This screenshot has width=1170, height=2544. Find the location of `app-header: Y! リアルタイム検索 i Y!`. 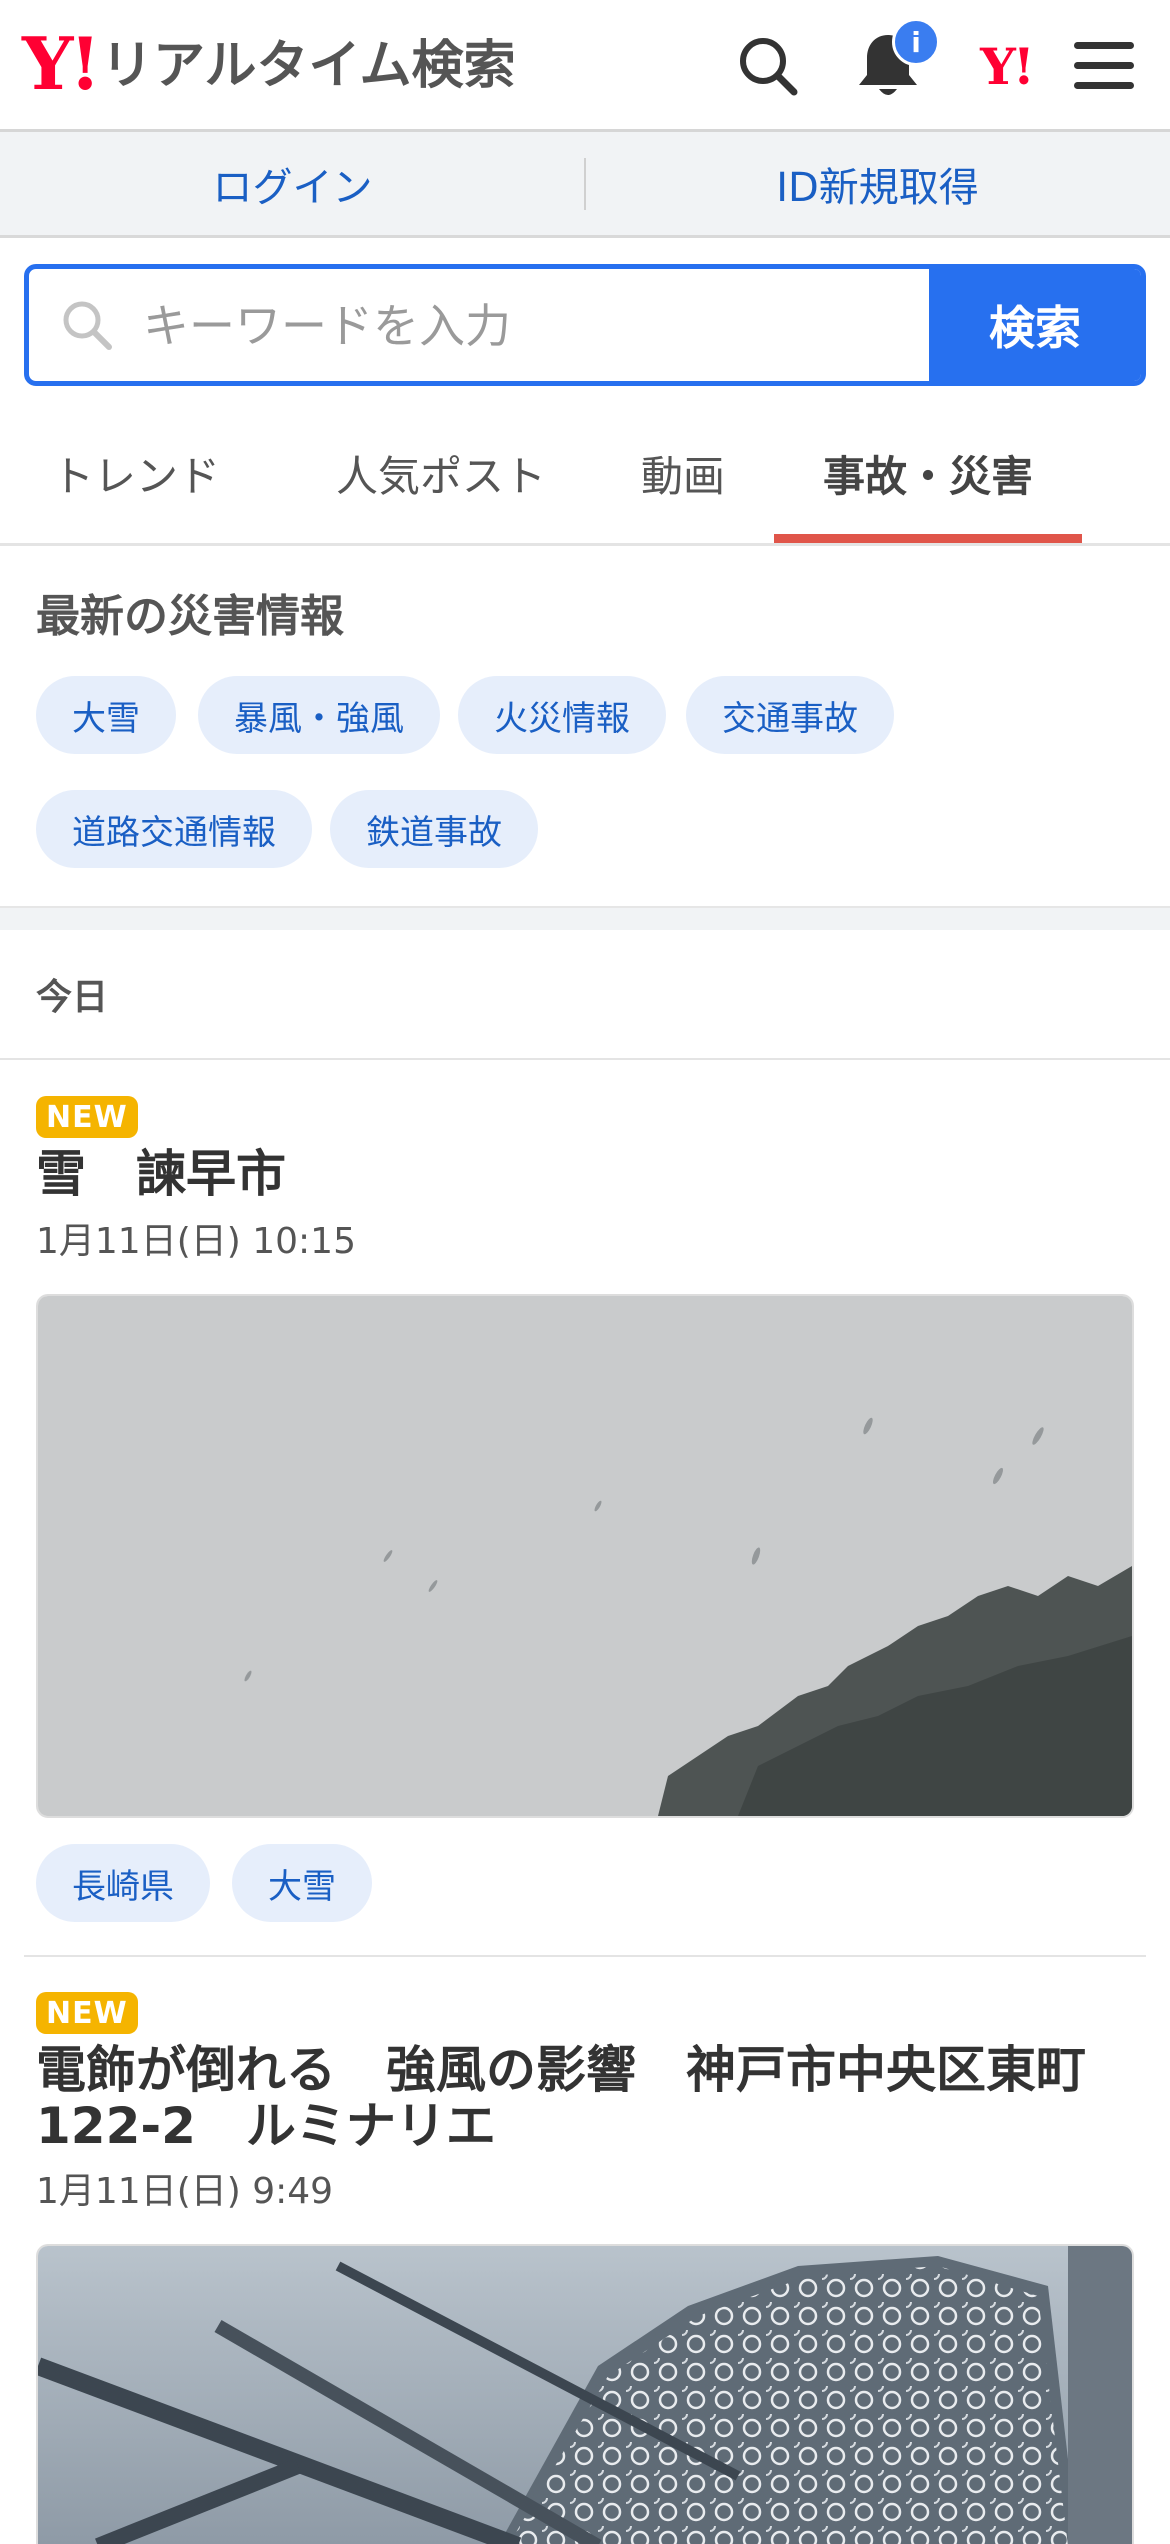

app-header: Y! リアルタイム検索 i Y! is located at coordinates (585, 66).